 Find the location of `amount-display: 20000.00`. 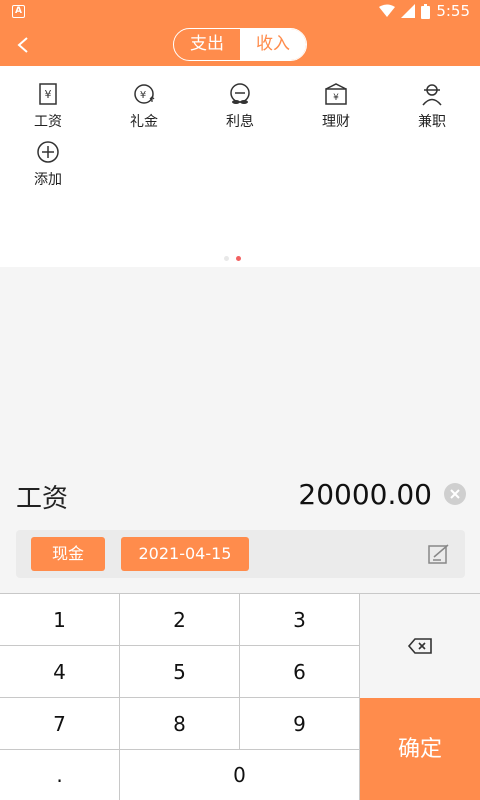

amount-display: 20000.00 is located at coordinates (365, 494).